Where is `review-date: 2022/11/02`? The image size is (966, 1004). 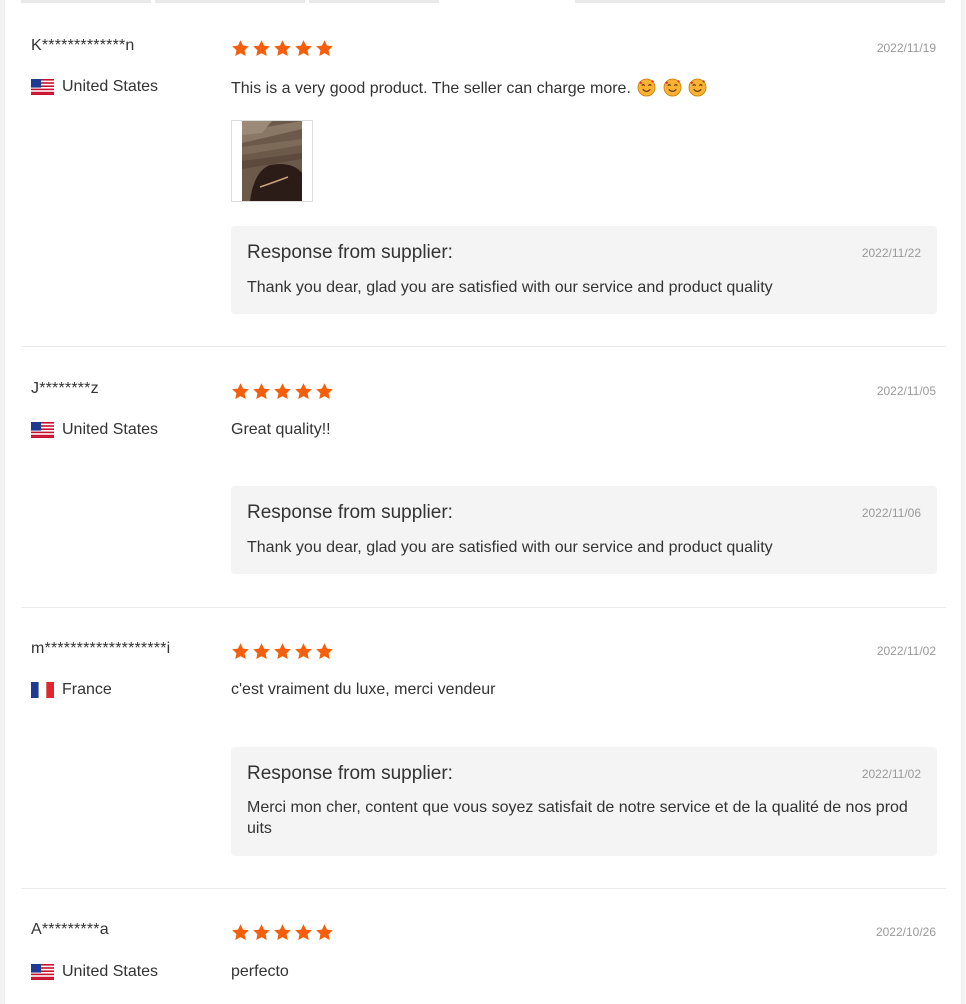
review-date: 2022/11/02 is located at coordinates (906, 651).